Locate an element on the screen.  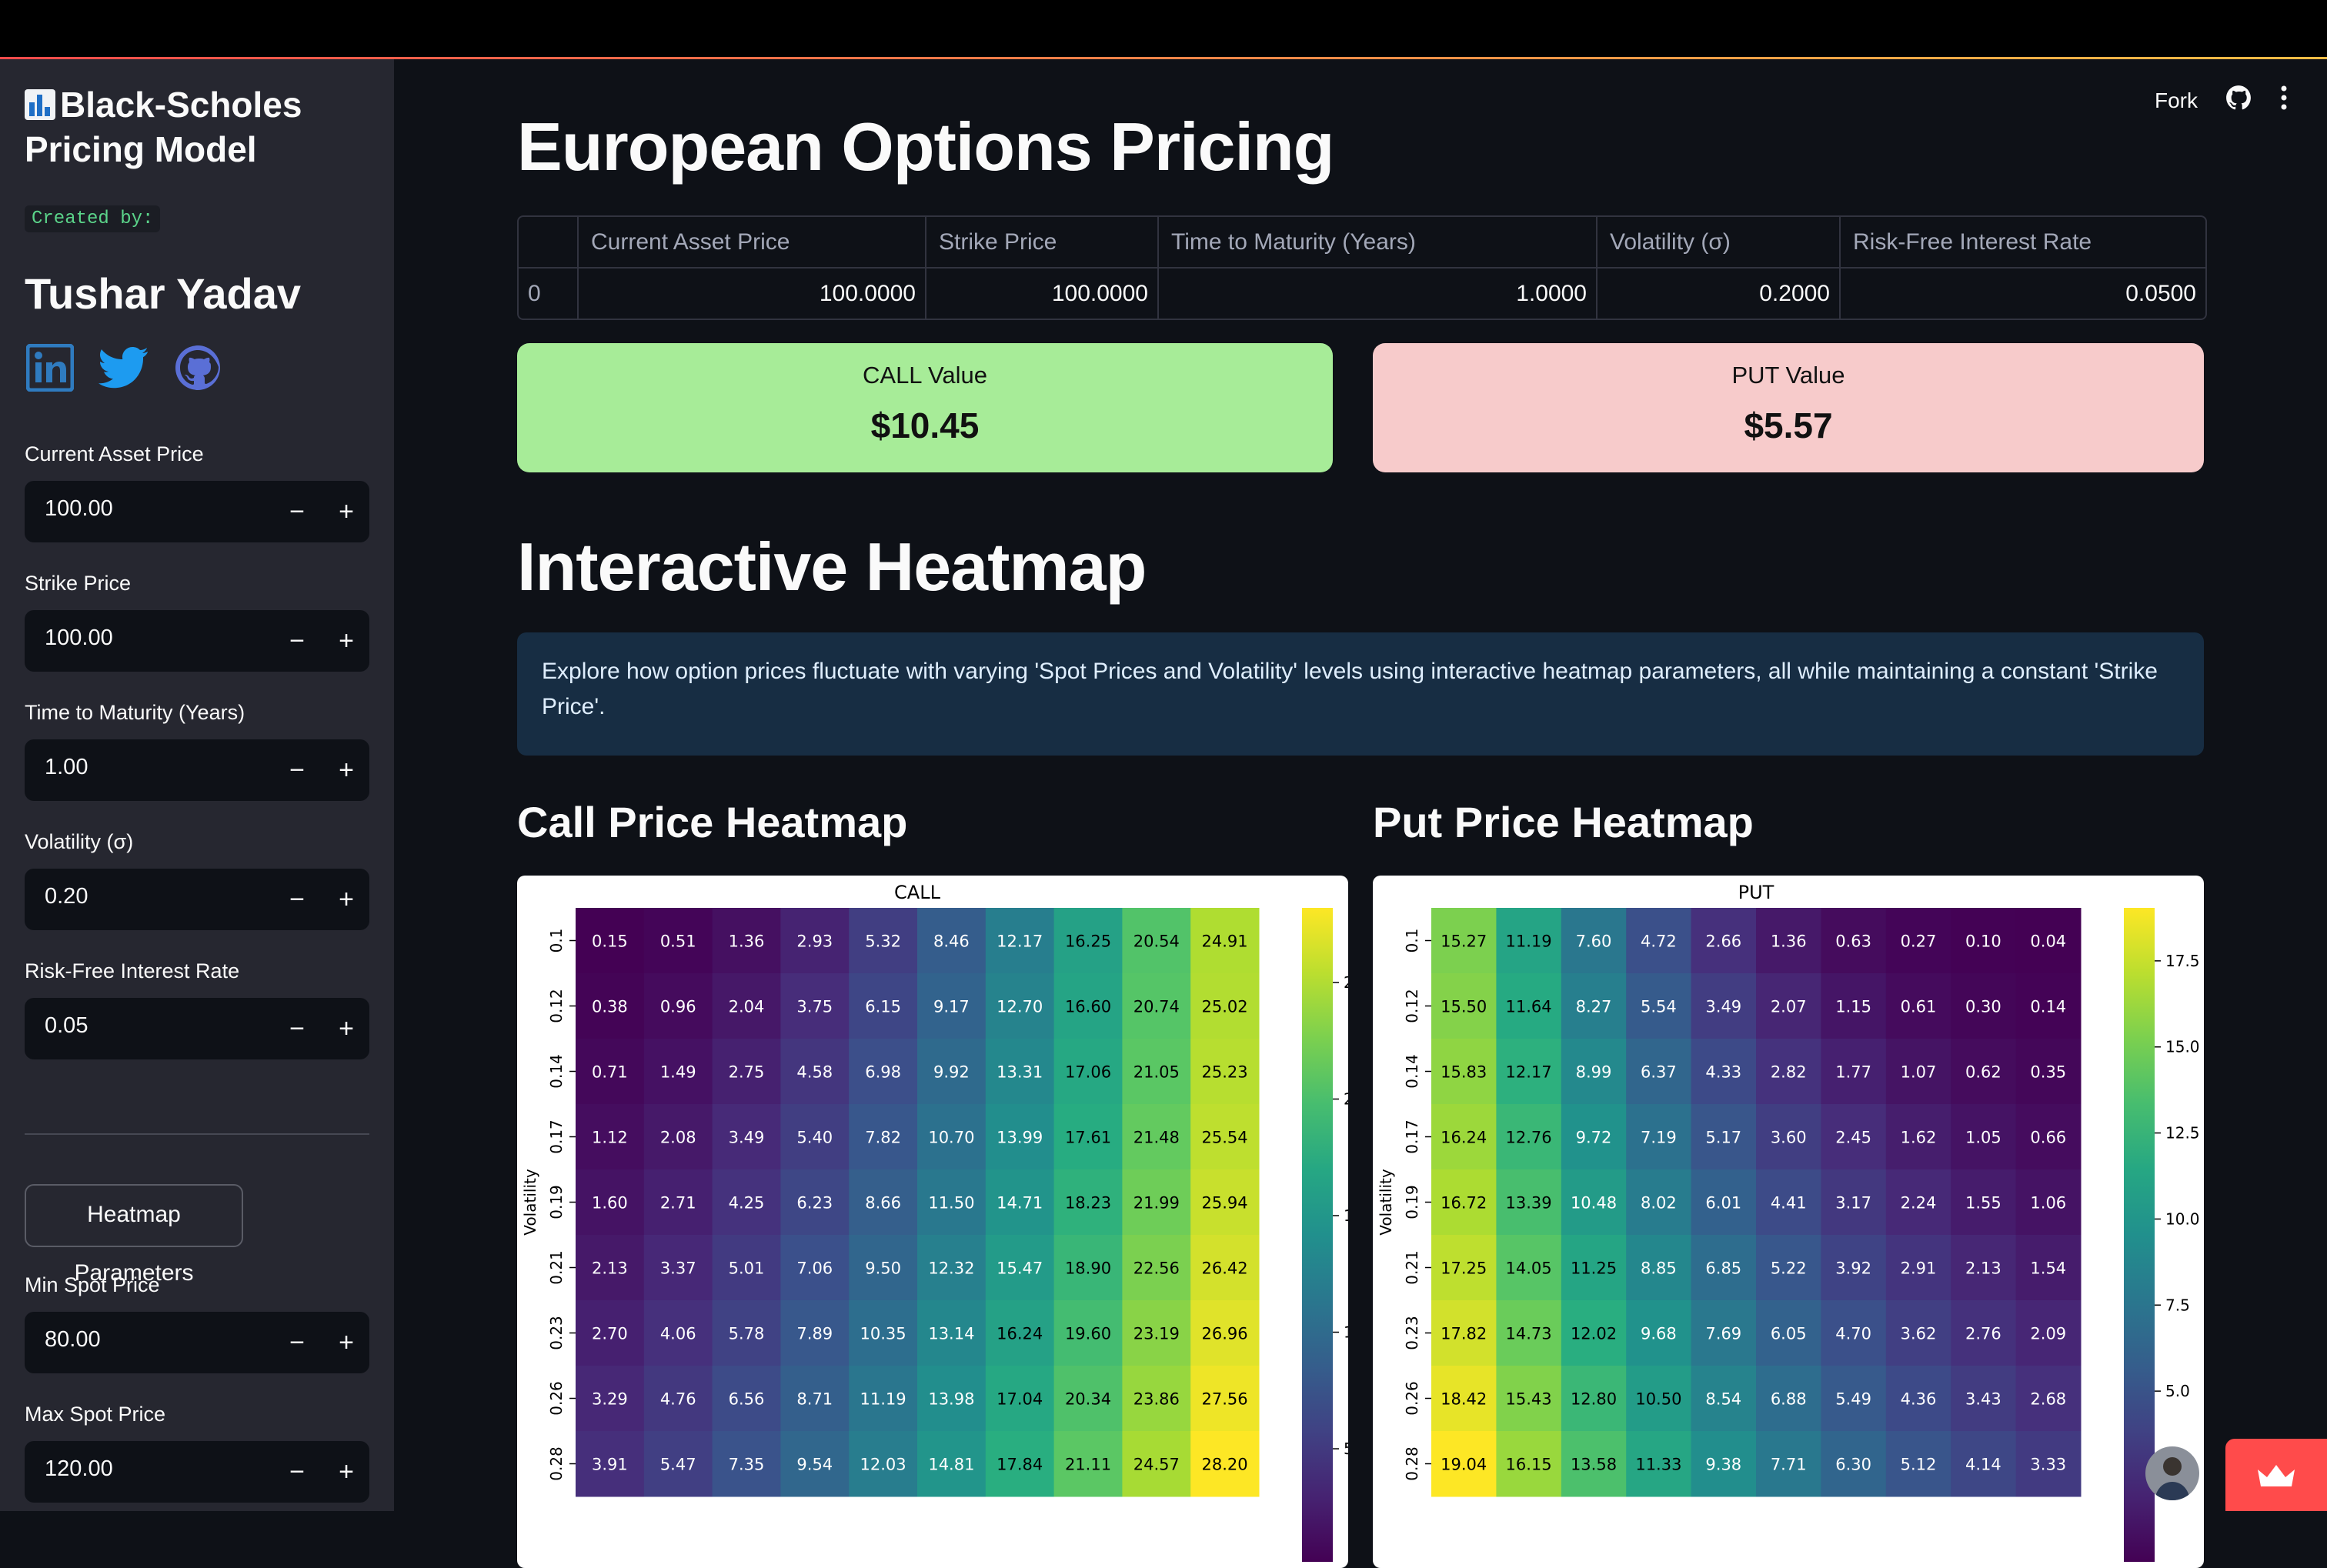
heatmap-cell-label: 3.49 is located at coordinates (747, 1138).